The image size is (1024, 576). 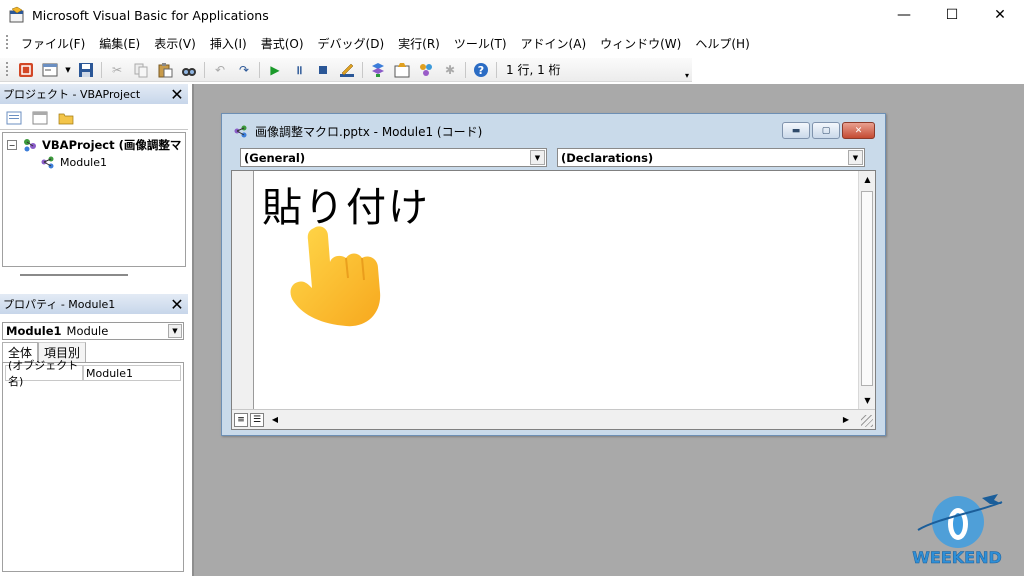 I want to click on procedure-combo: (Declarations) ▼, so click(x=711, y=157).